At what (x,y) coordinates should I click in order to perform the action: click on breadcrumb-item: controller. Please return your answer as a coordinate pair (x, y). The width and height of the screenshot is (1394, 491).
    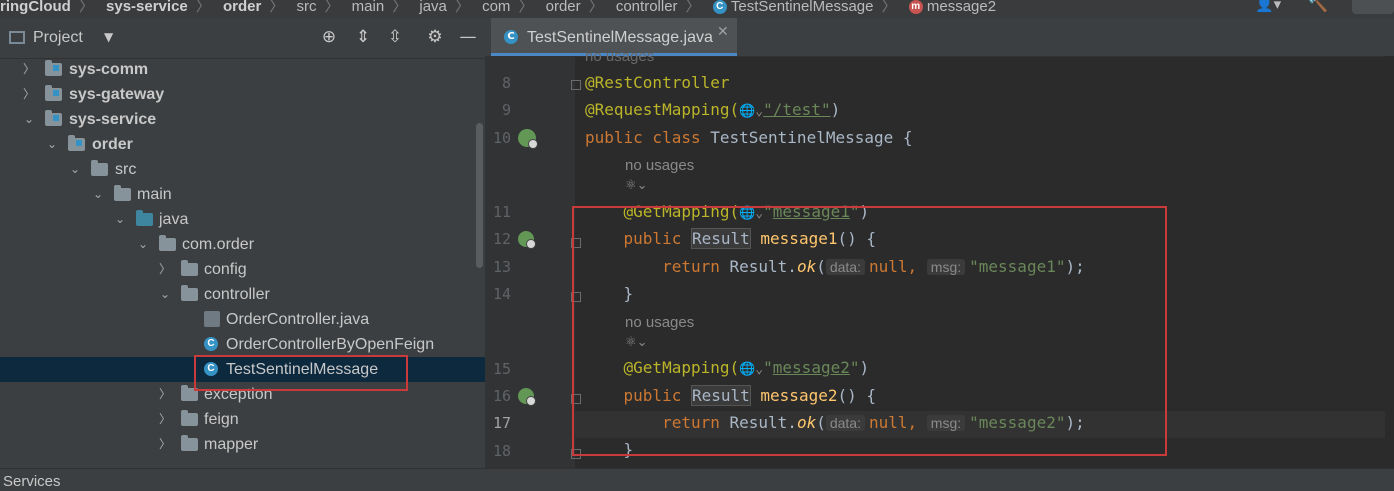
    Looking at the image, I should click on (647, 7).